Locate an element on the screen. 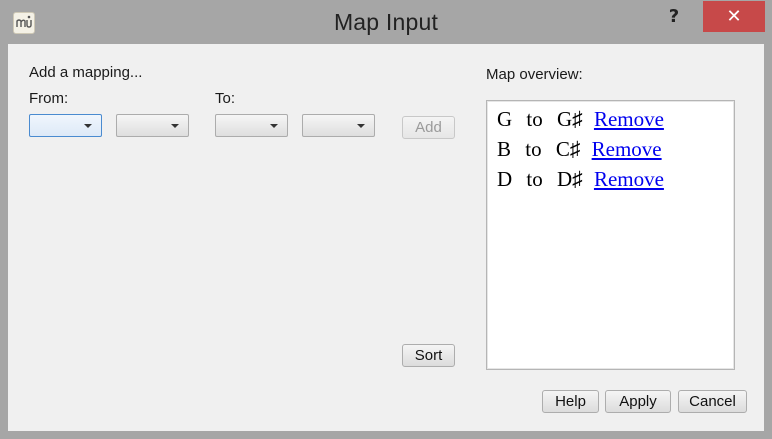  title-bar: Map Input ? ✕ is located at coordinates (386, 22).